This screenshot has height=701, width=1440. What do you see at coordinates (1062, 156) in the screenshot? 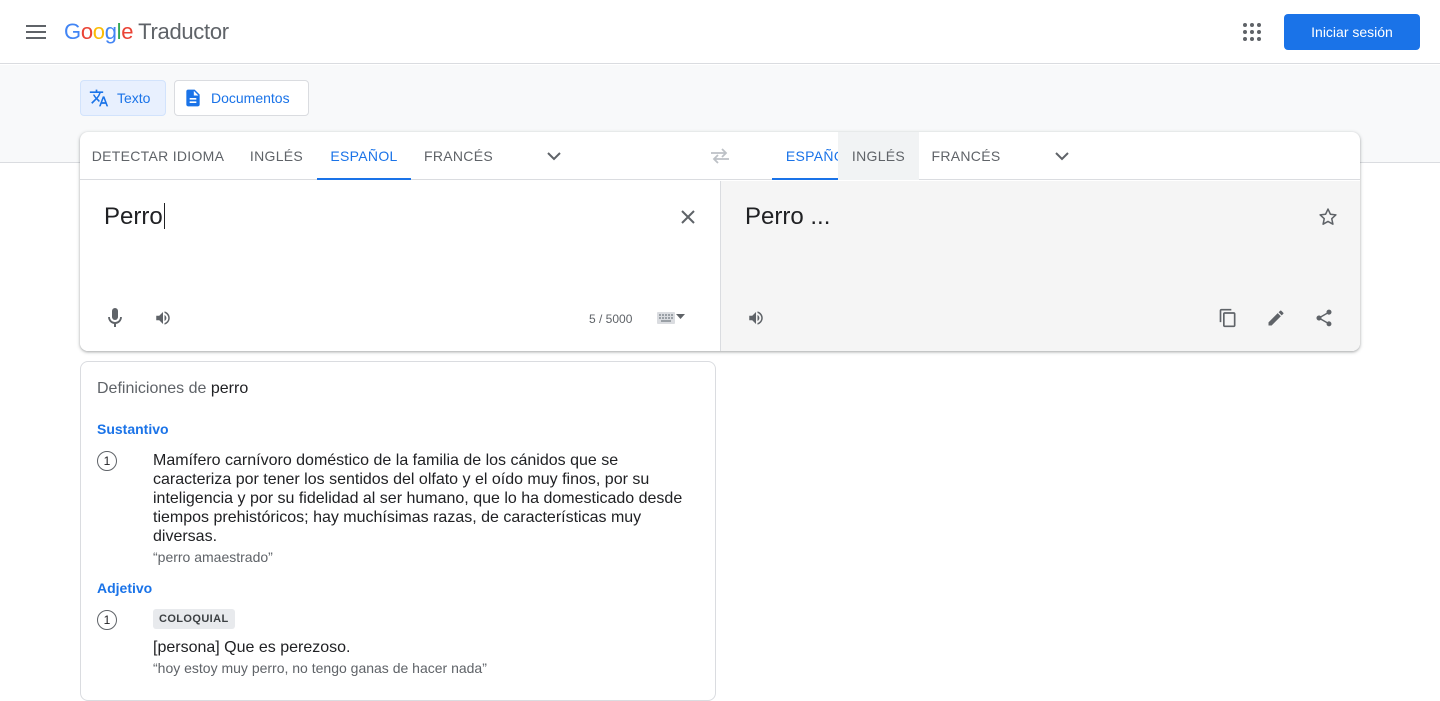
I see `tgt-more-languages-icon` at bounding box center [1062, 156].